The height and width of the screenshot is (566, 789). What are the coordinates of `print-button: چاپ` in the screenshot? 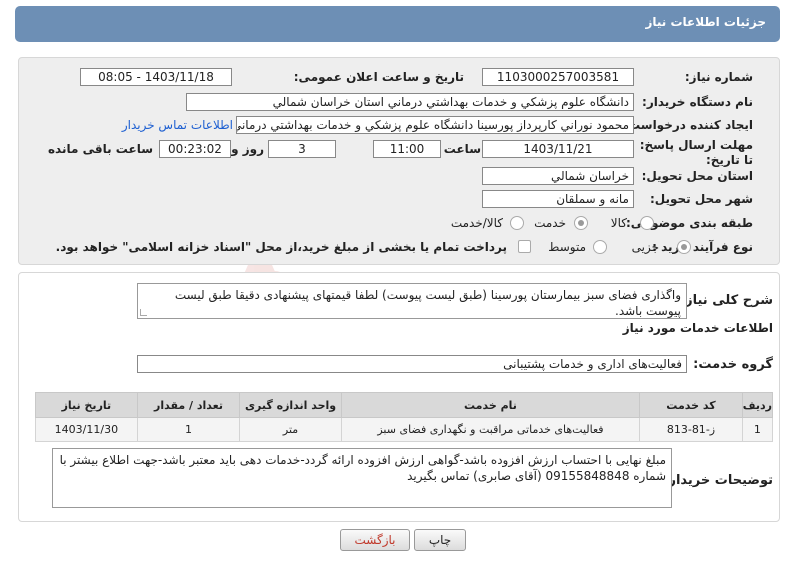 It's located at (440, 540).